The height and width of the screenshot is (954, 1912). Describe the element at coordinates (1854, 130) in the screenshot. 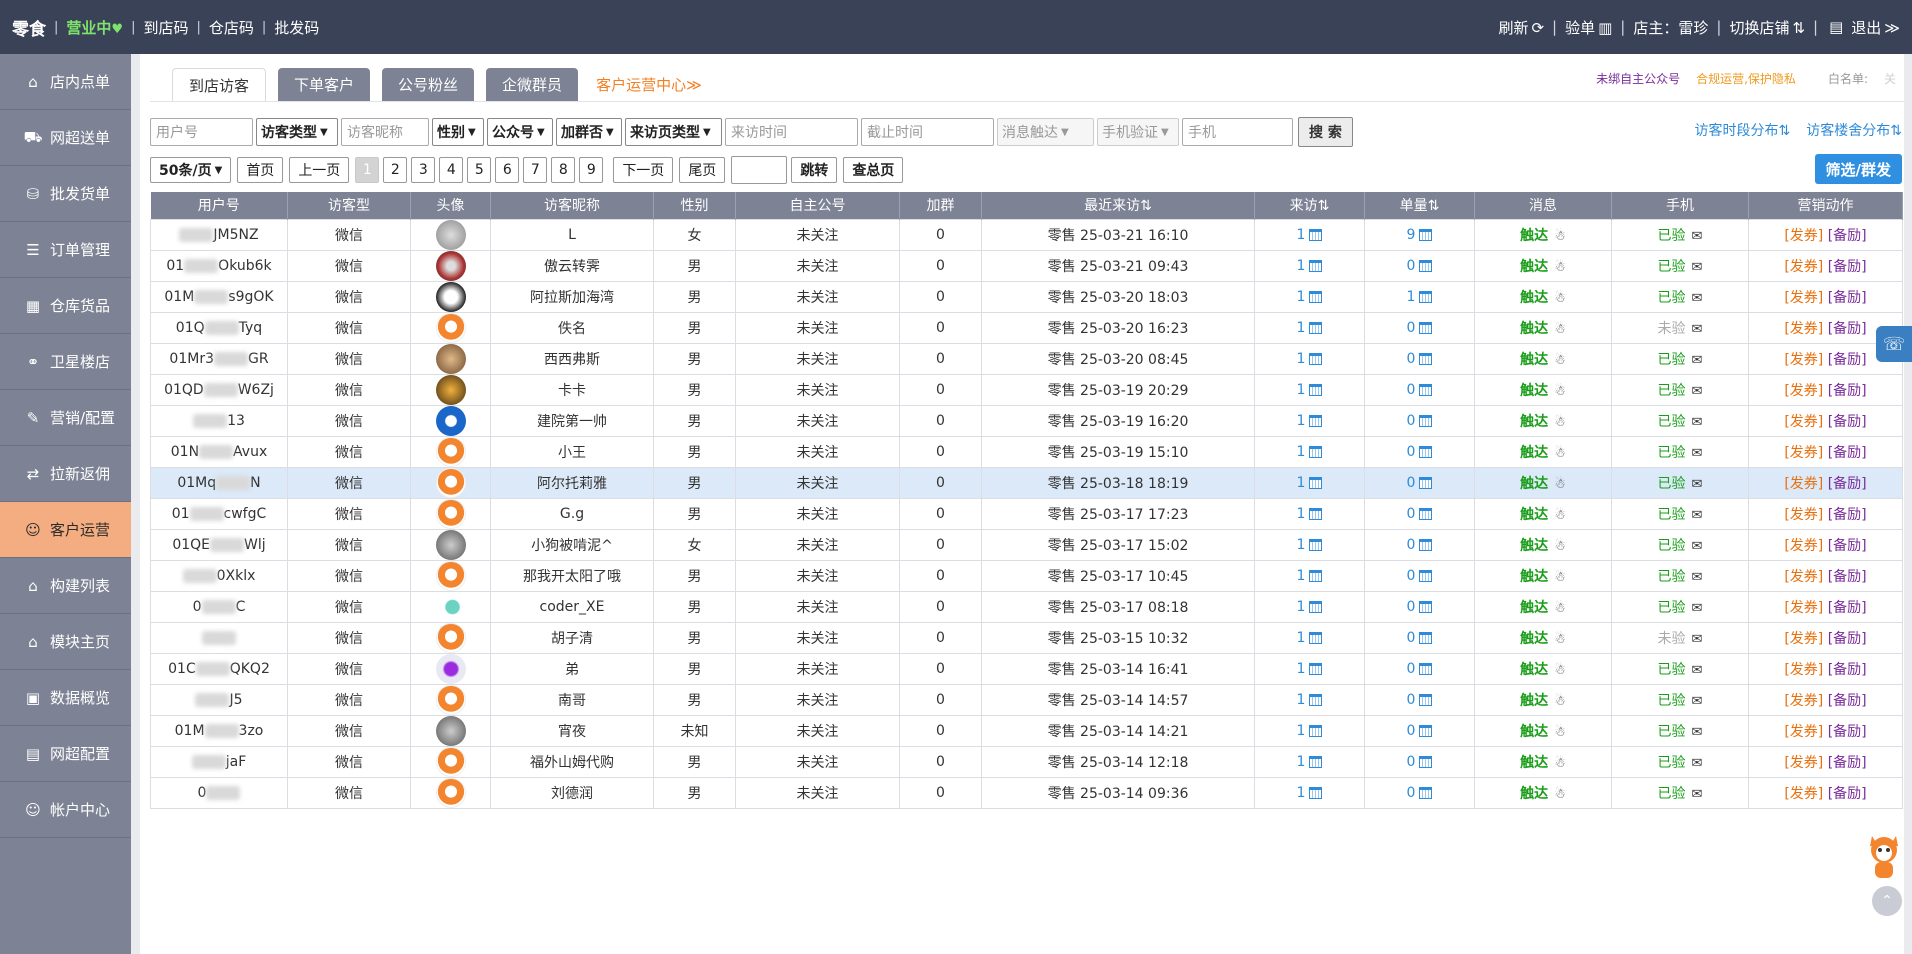

I see `building-distribution-link: 访客楼舍分布⇅` at that location.